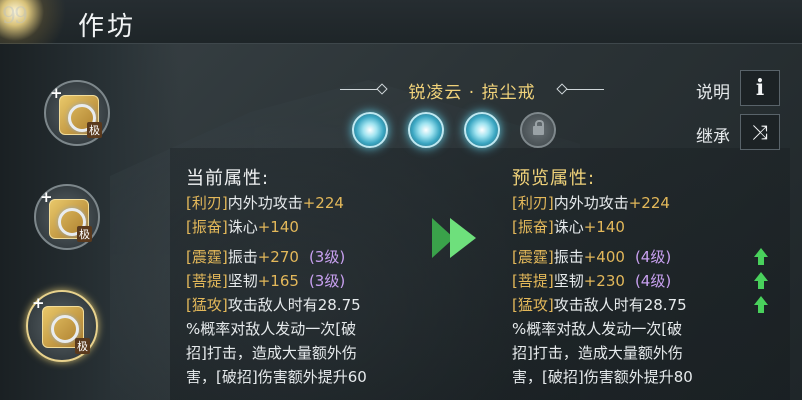 The height and width of the screenshot is (400, 802). What do you see at coordinates (401, 22) in the screenshot?
I see `header-bar: 99 作坊` at bounding box center [401, 22].